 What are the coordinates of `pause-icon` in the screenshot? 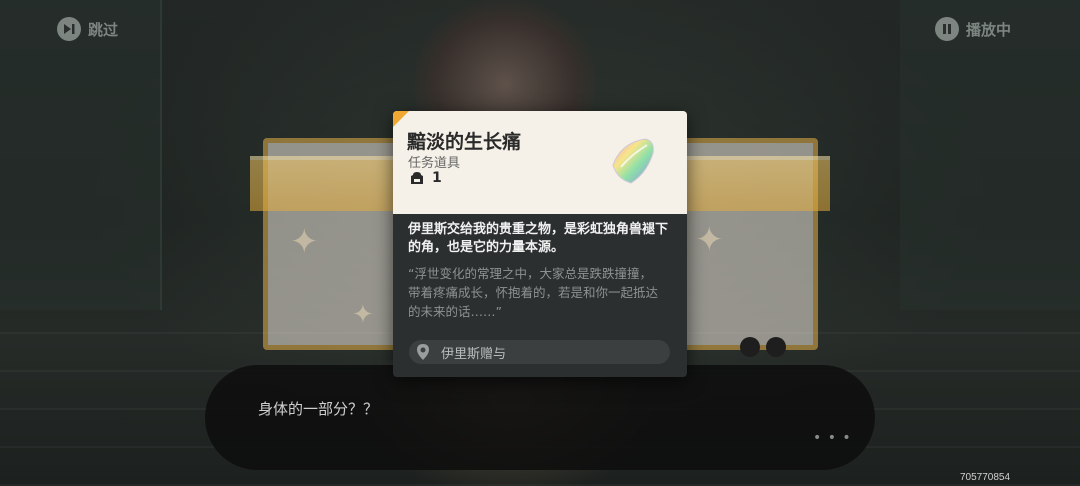 It's located at (947, 29).